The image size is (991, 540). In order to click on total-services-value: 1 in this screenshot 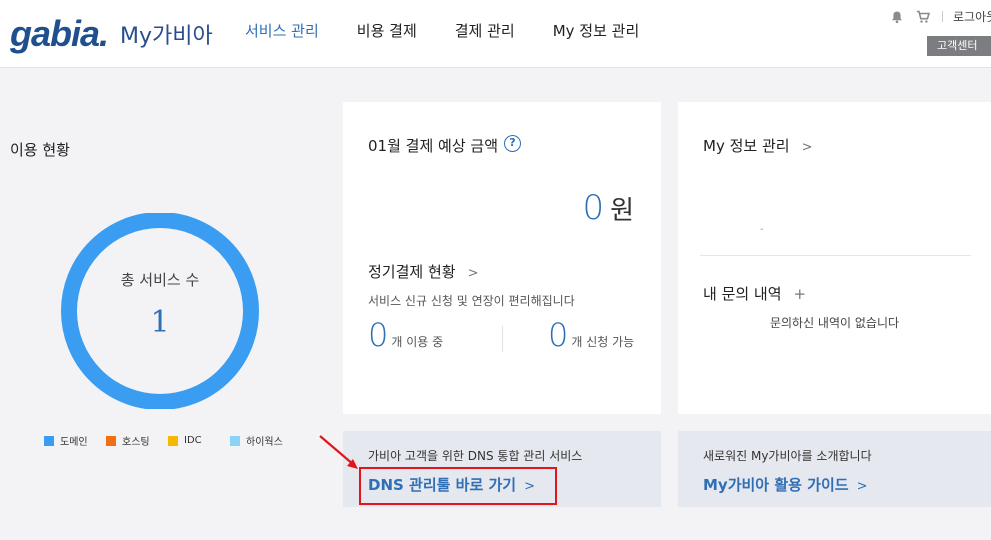, I will do `click(160, 322)`.